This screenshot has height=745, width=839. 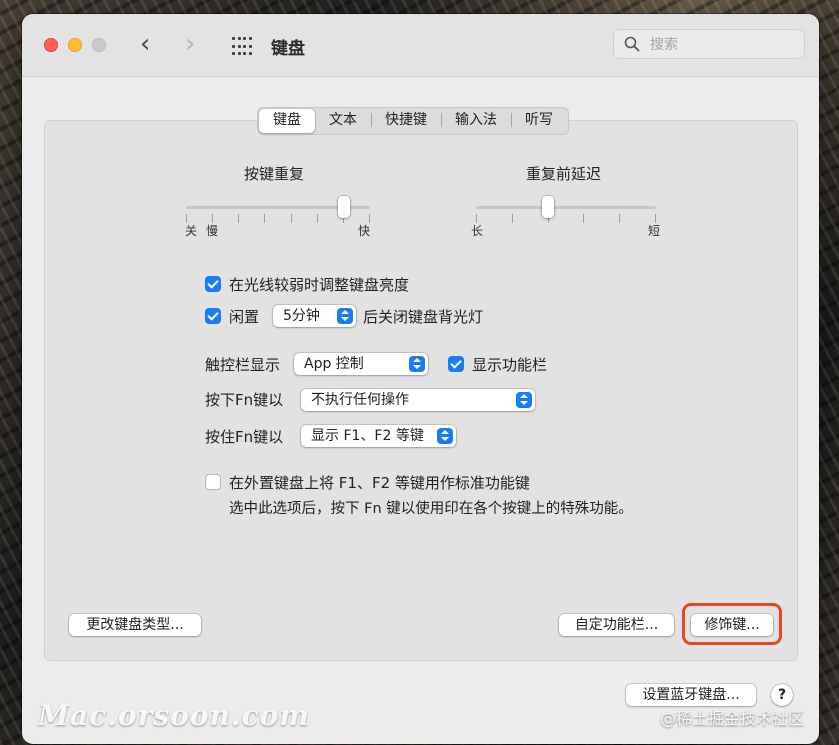 What do you see at coordinates (334, 364) in the screenshot?
I see `touch-bar-value: App 控制` at bounding box center [334, 364].